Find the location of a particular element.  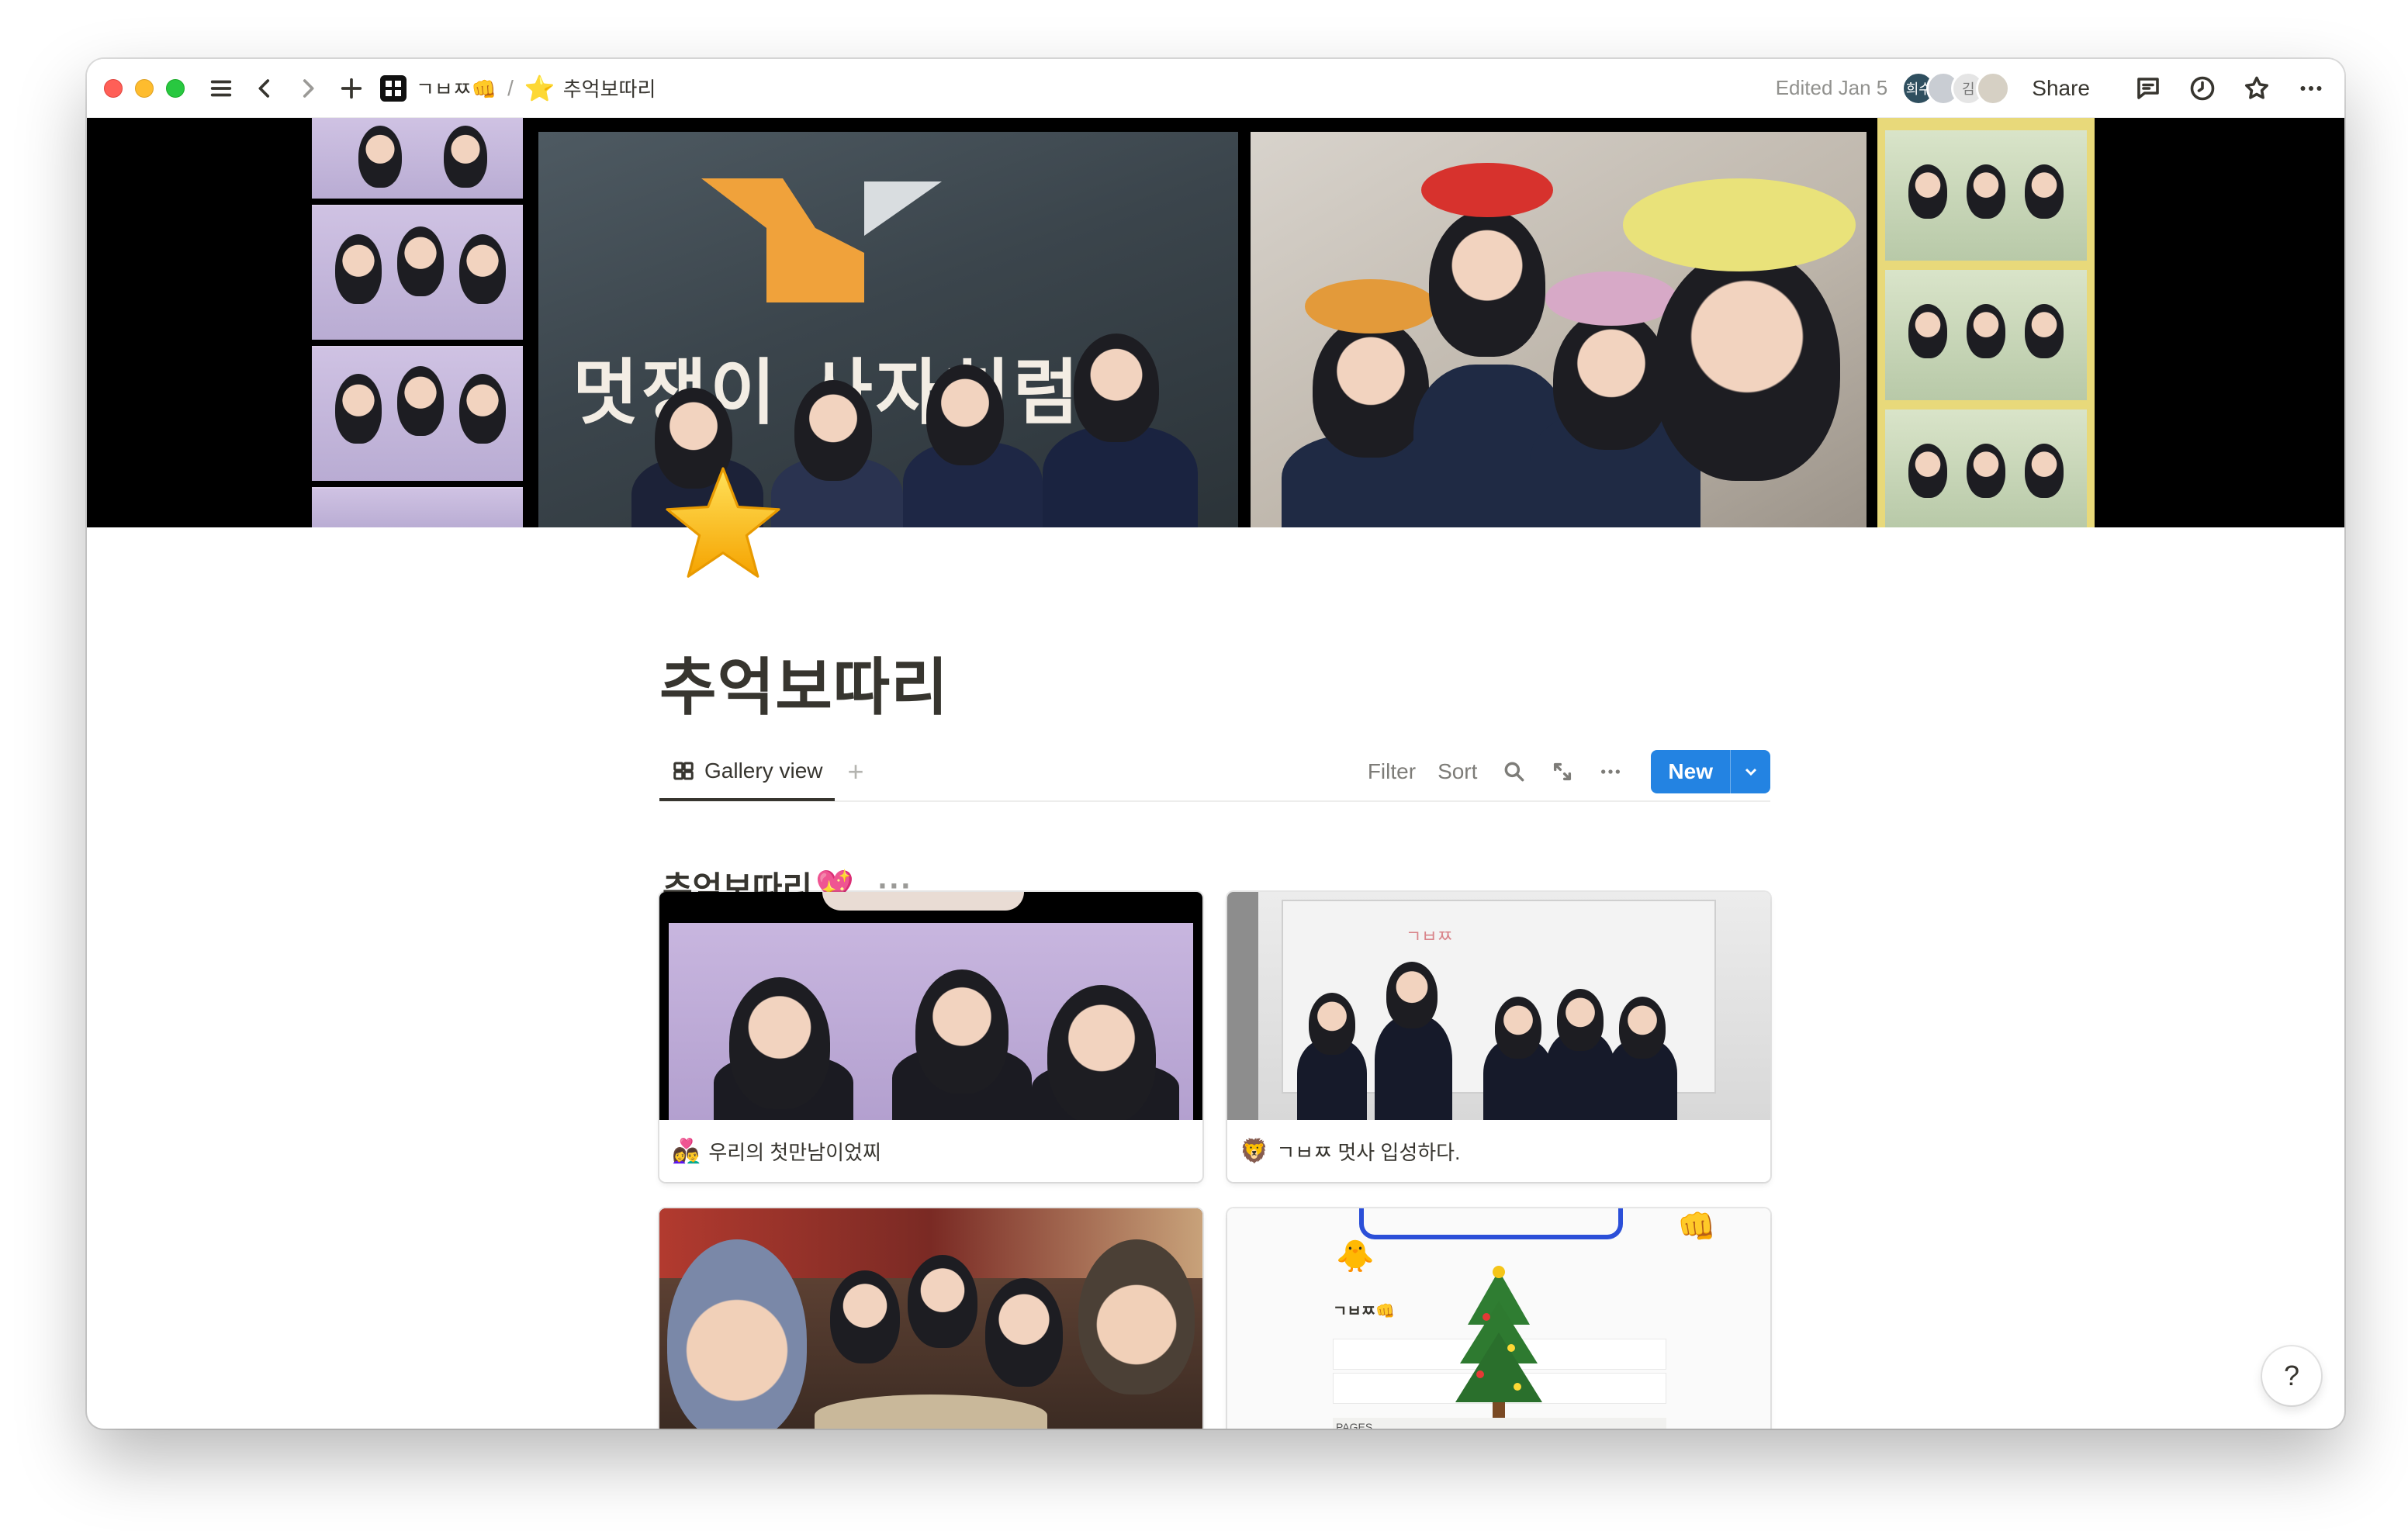

preview-pages-label: PAGES is located at coordinates (1354, 1425).